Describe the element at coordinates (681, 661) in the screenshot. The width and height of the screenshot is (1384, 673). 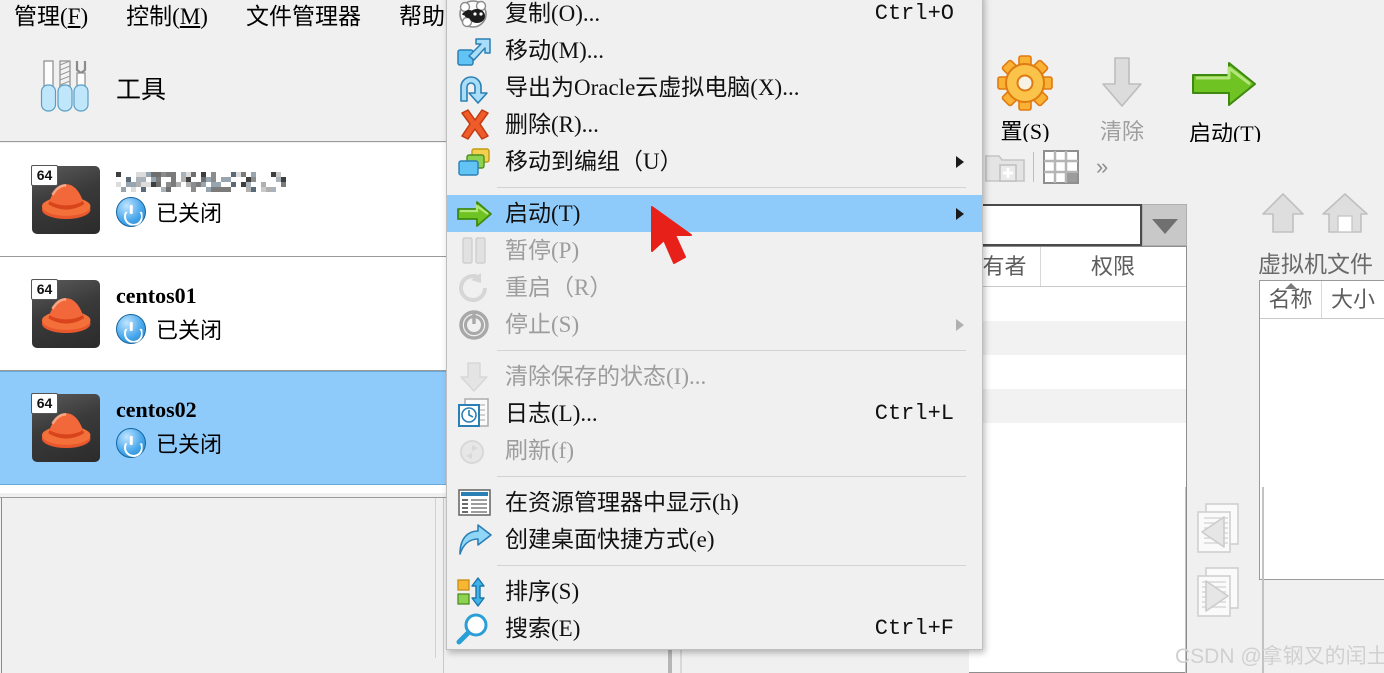
I see `splitter-handle-secondary` at that location.